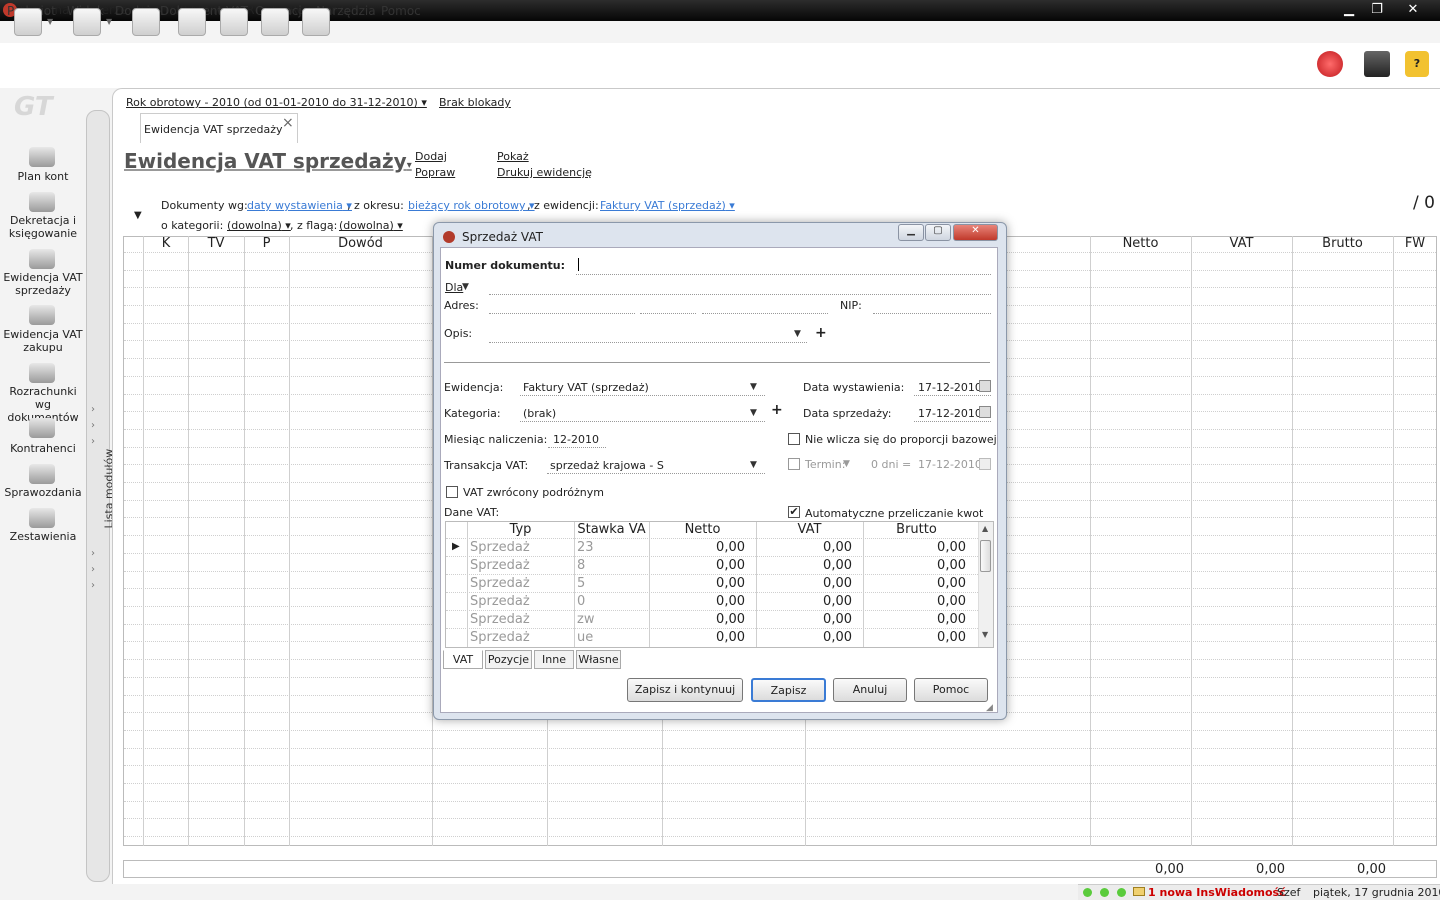  I want to click on help-button: Pomoc, so click(951, 690).